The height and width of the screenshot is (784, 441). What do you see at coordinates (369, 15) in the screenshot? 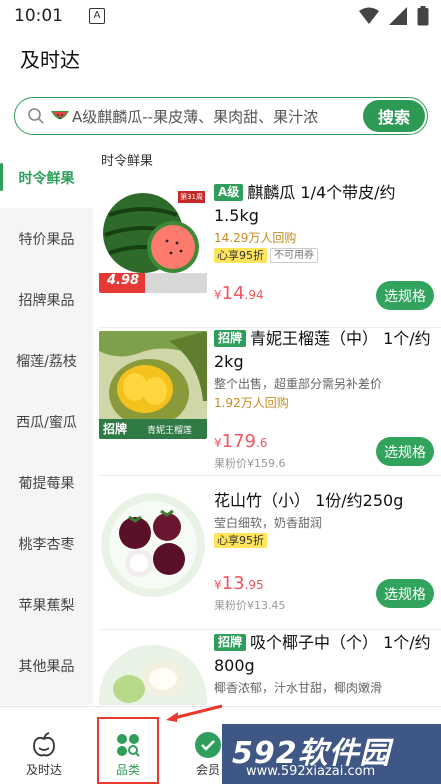
I see `wifi-icon` at bounding box center [369, 15].